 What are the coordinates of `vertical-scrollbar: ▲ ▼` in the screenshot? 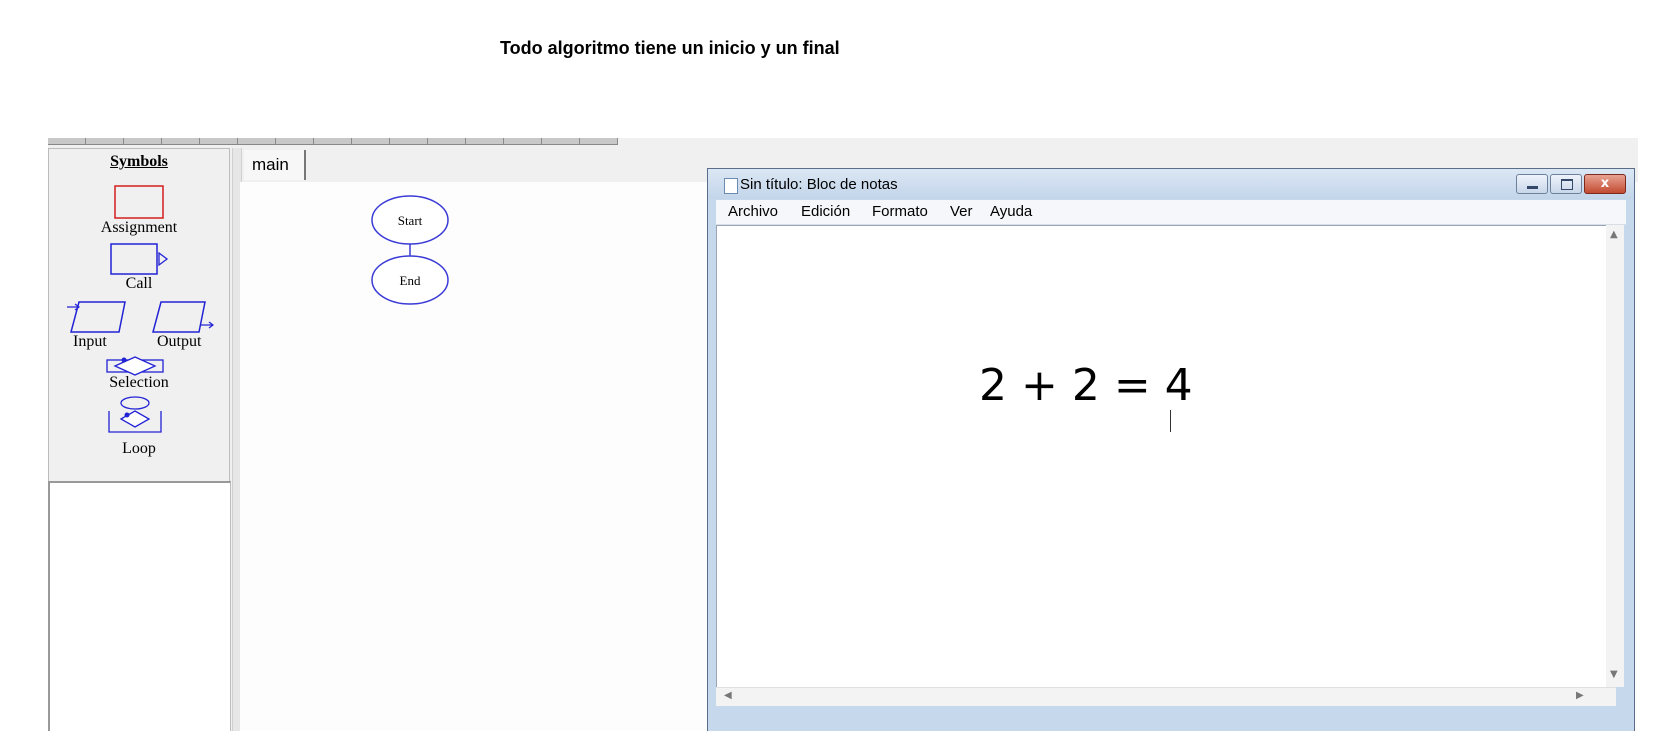 It's located at (1615, 456).